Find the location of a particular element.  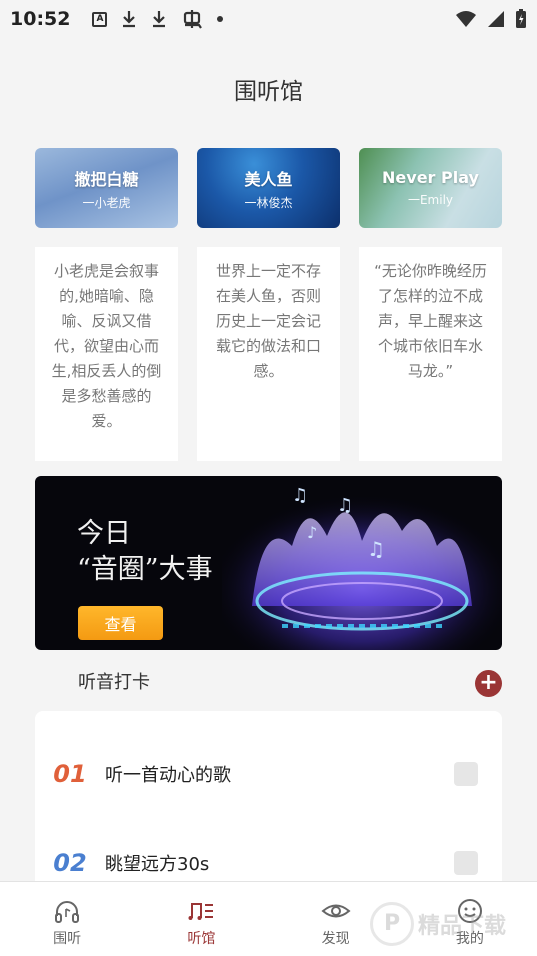

check-in-section-title: 听音打卡 is located at coordinates (114, 682).